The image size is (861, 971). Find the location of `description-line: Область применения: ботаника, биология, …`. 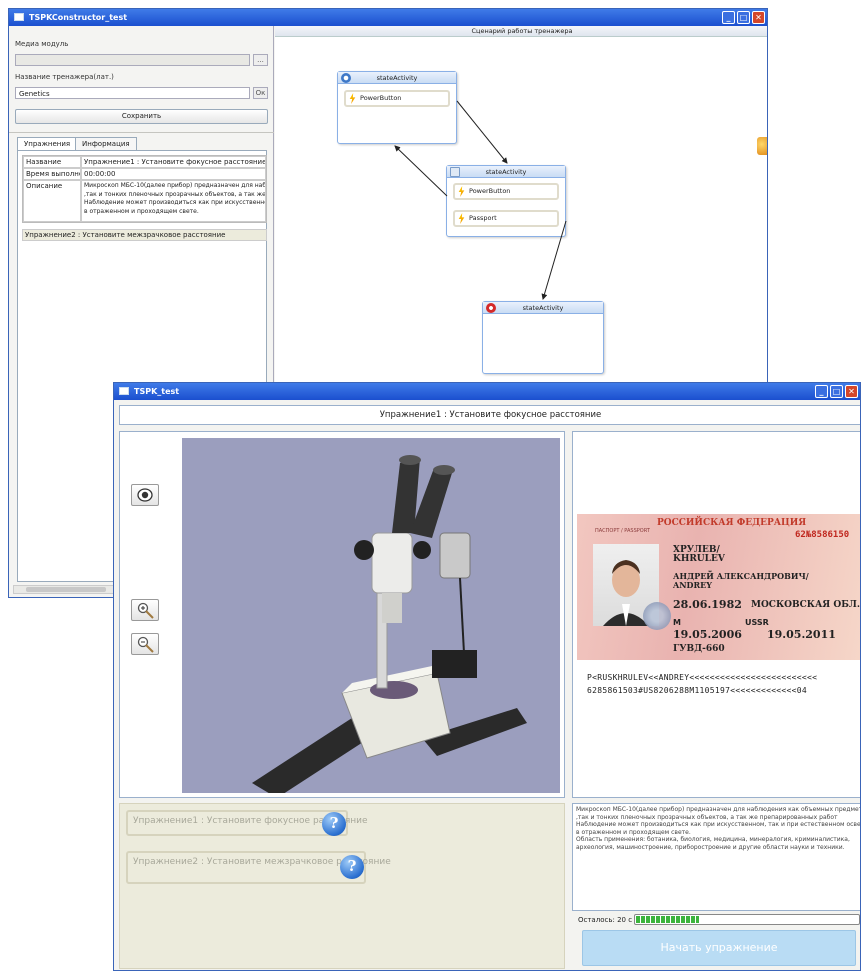

description-line: Область применения: ботаника, биология, … is located at coordinates (713, 839).